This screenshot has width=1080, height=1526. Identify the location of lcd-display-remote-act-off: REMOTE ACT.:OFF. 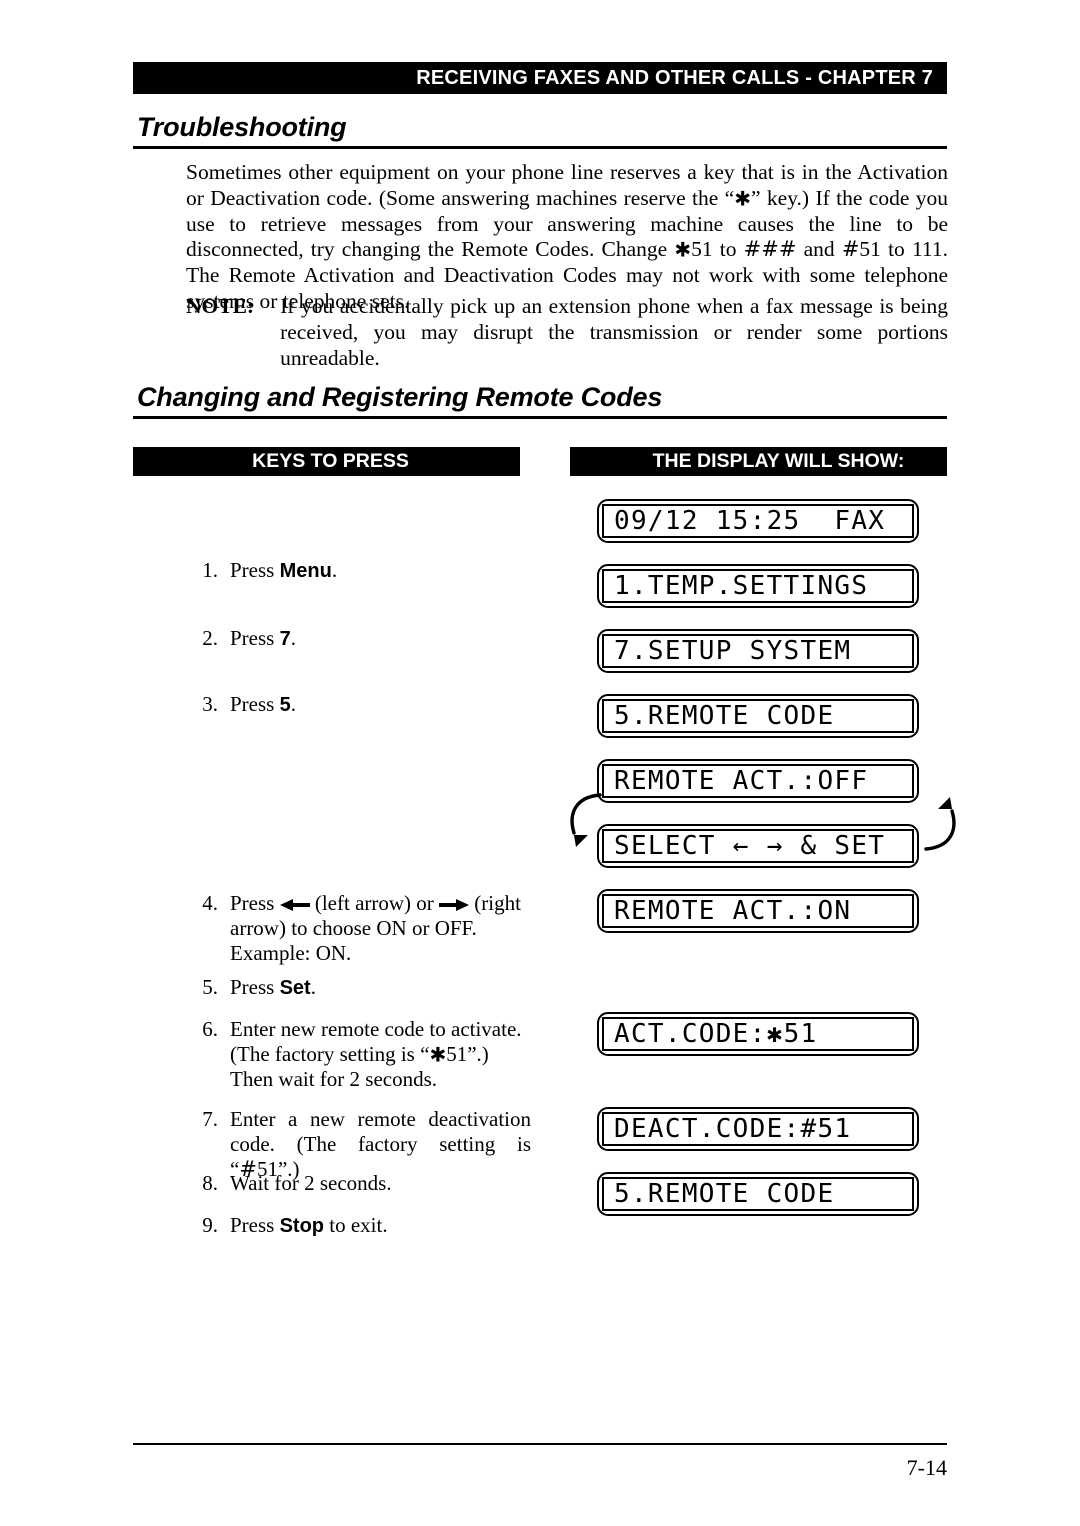
(758, 781).